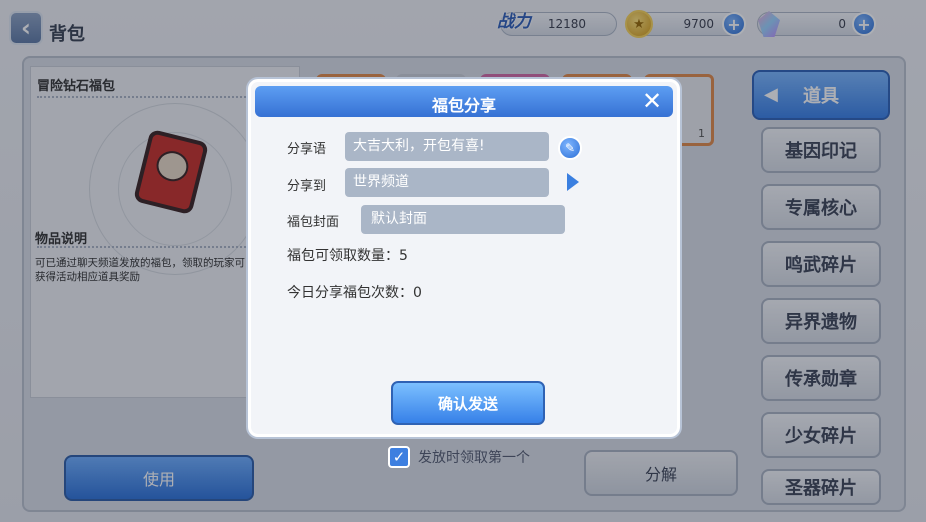  I want to click on dialog-title: 福包分享, so click(463, 105).